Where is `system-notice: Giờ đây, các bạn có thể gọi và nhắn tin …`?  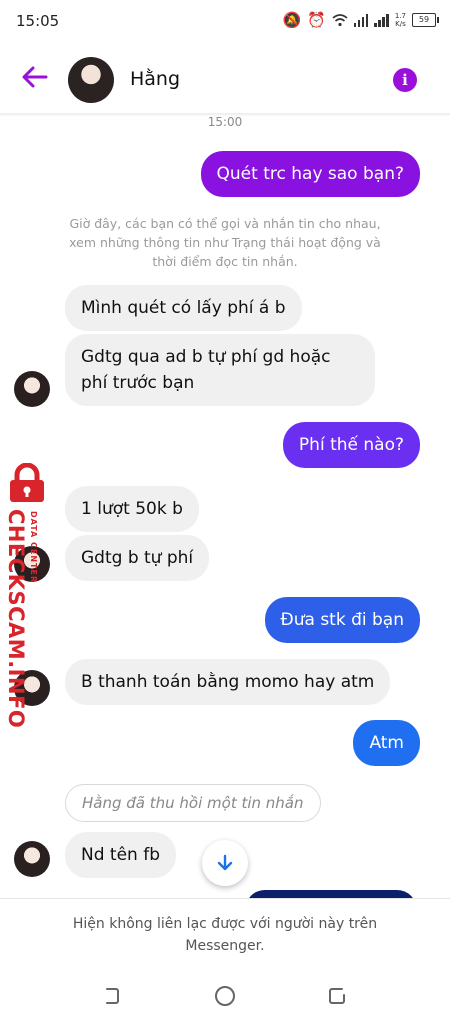
system-notice: Giờ đây, các bạn có thể gọi và nhắn tin … is located at coordinates (225, 242).